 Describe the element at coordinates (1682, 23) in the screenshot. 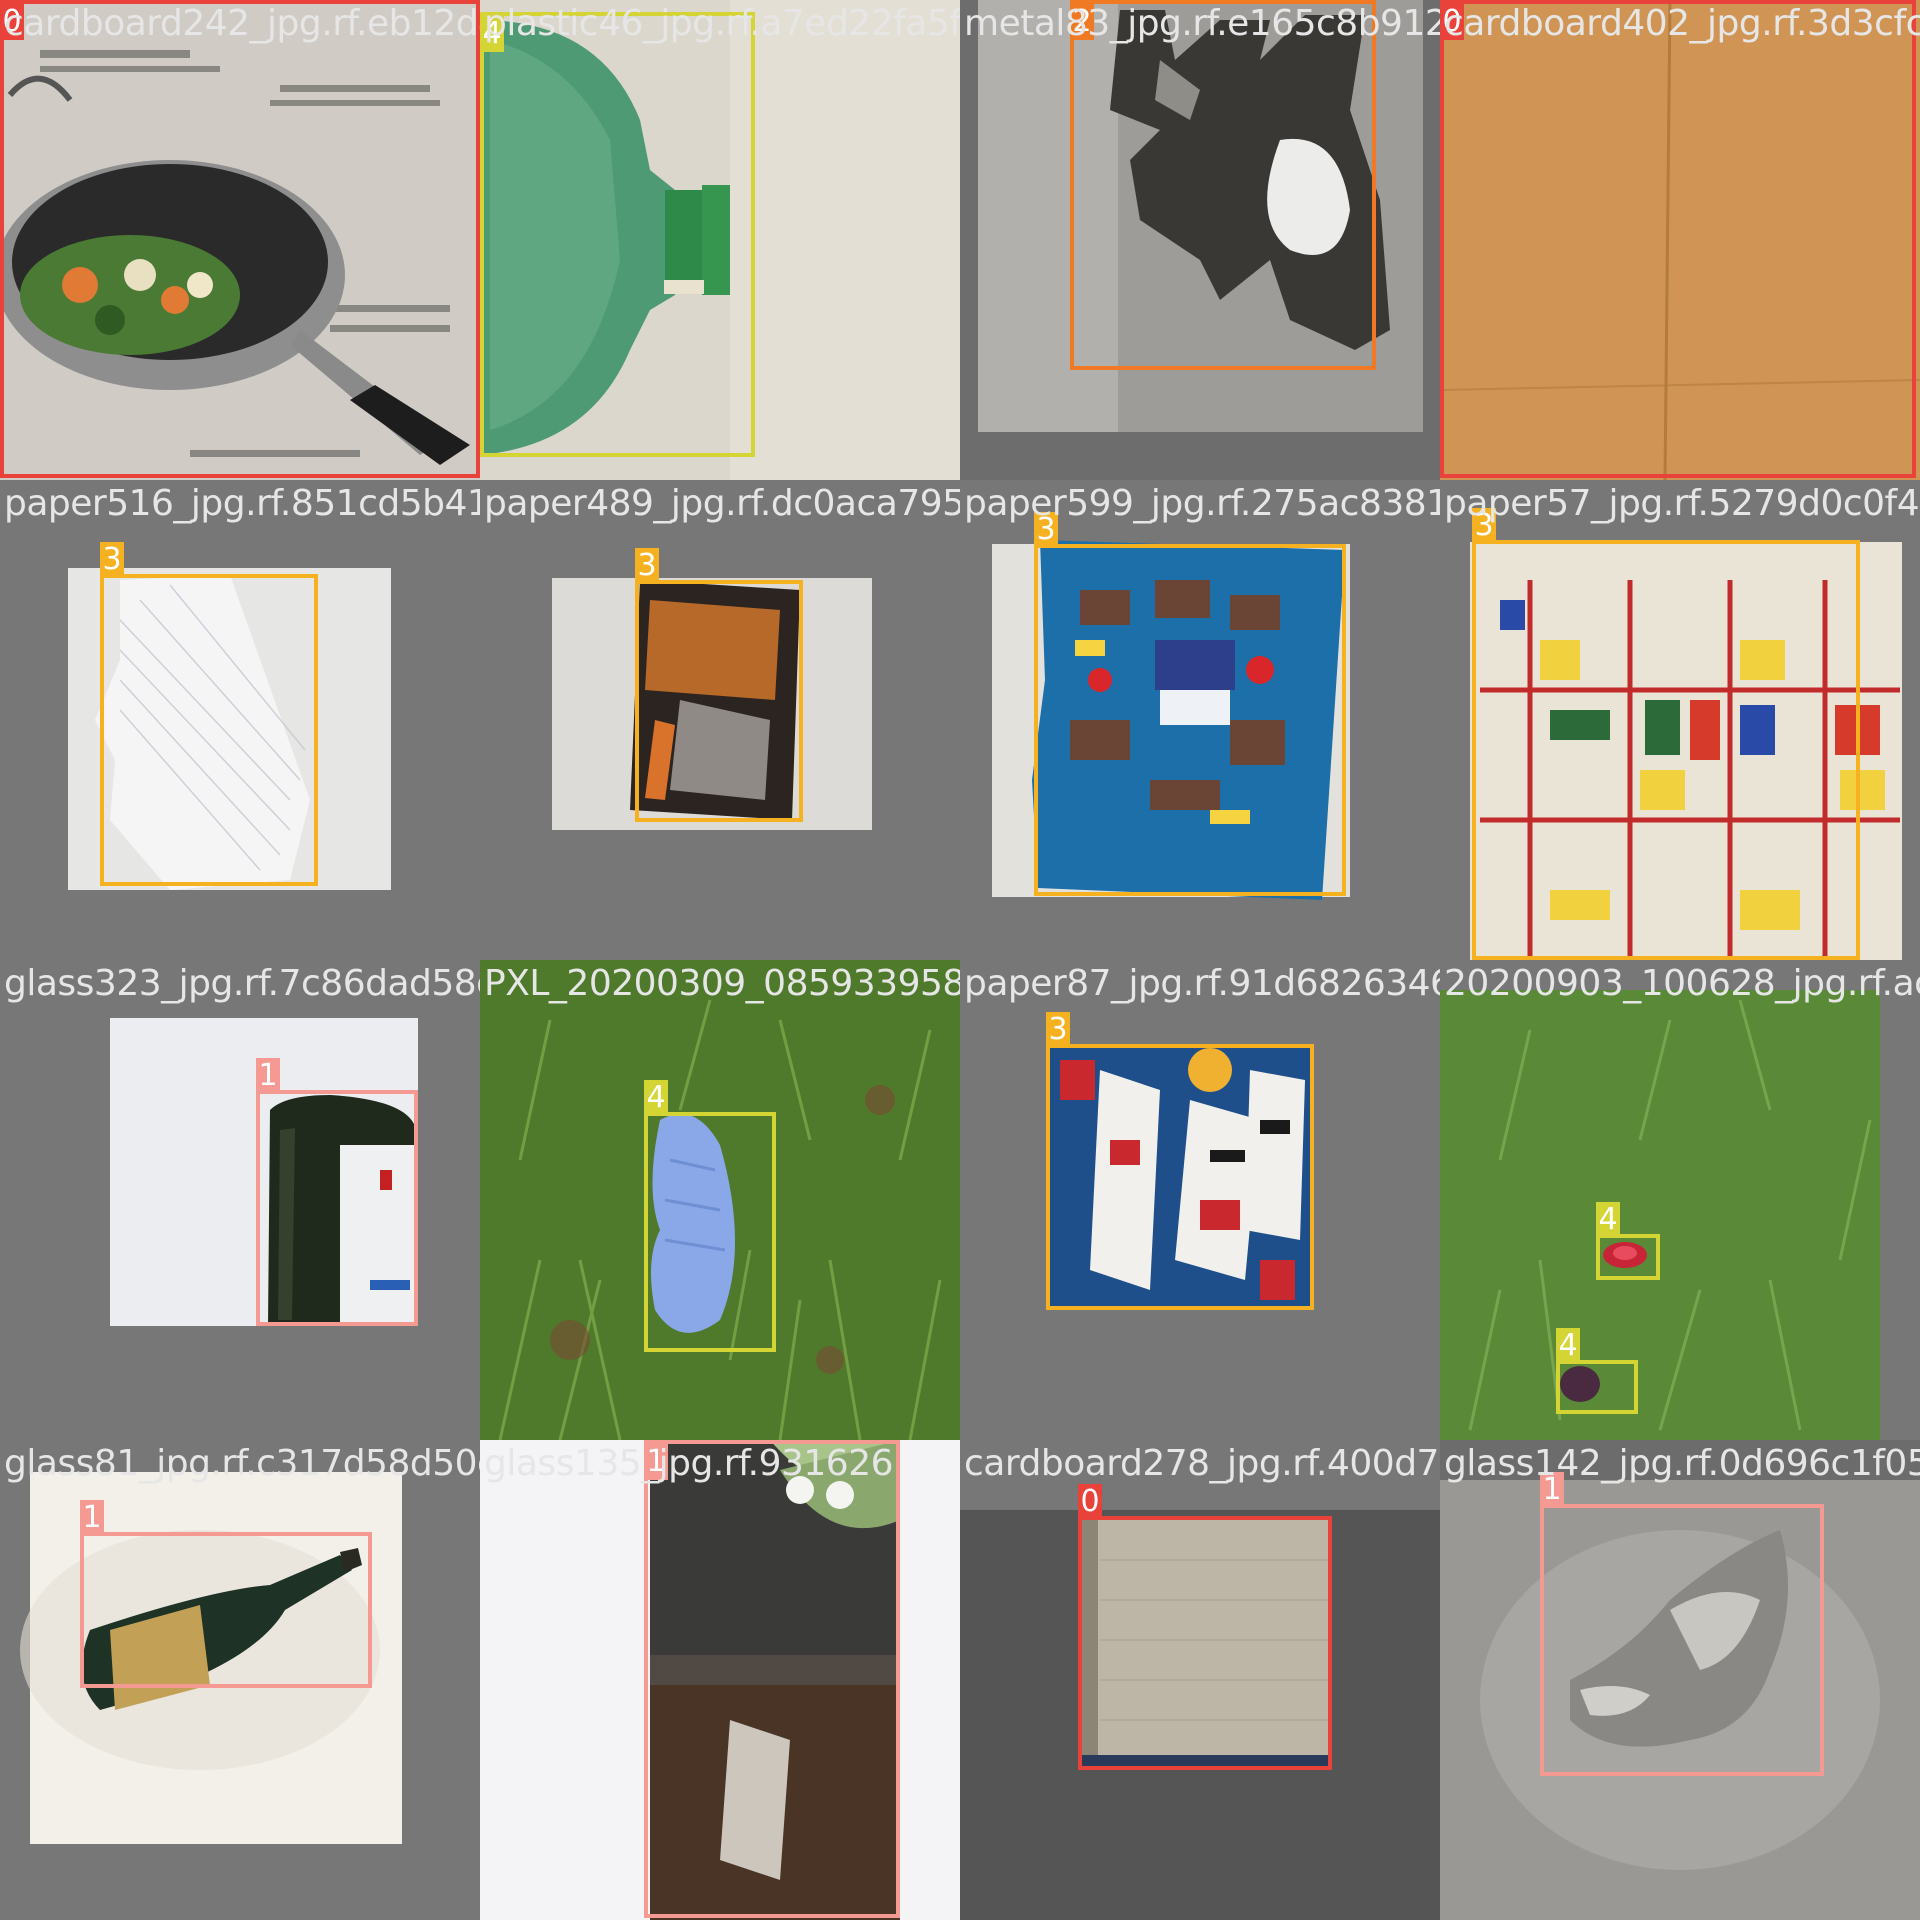

I see `image-filename: cardboard402_jpg.rf.3d3cfca` at that location.